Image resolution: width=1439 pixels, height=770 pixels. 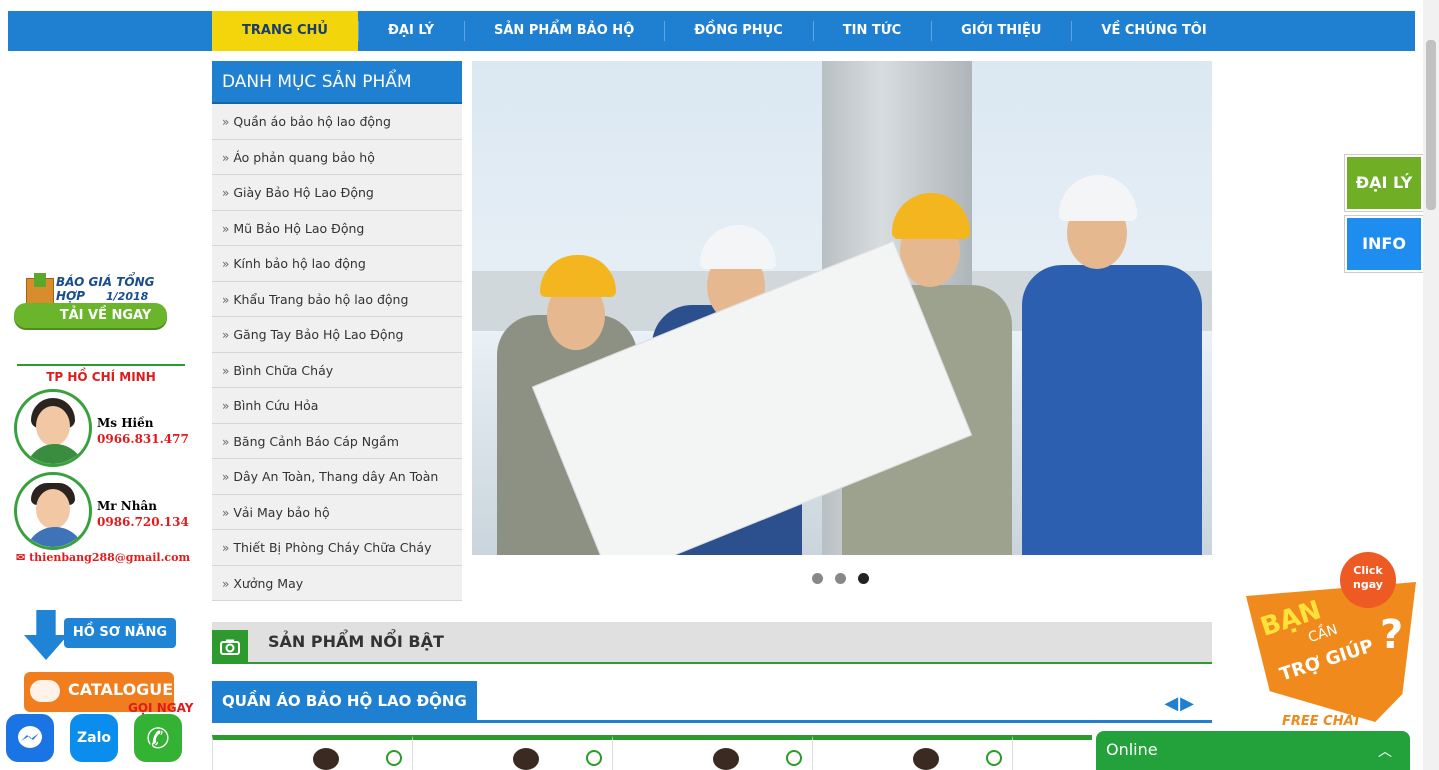 I want to click on catalogue-label: CATALOGUE, so click(x=121, y=689).